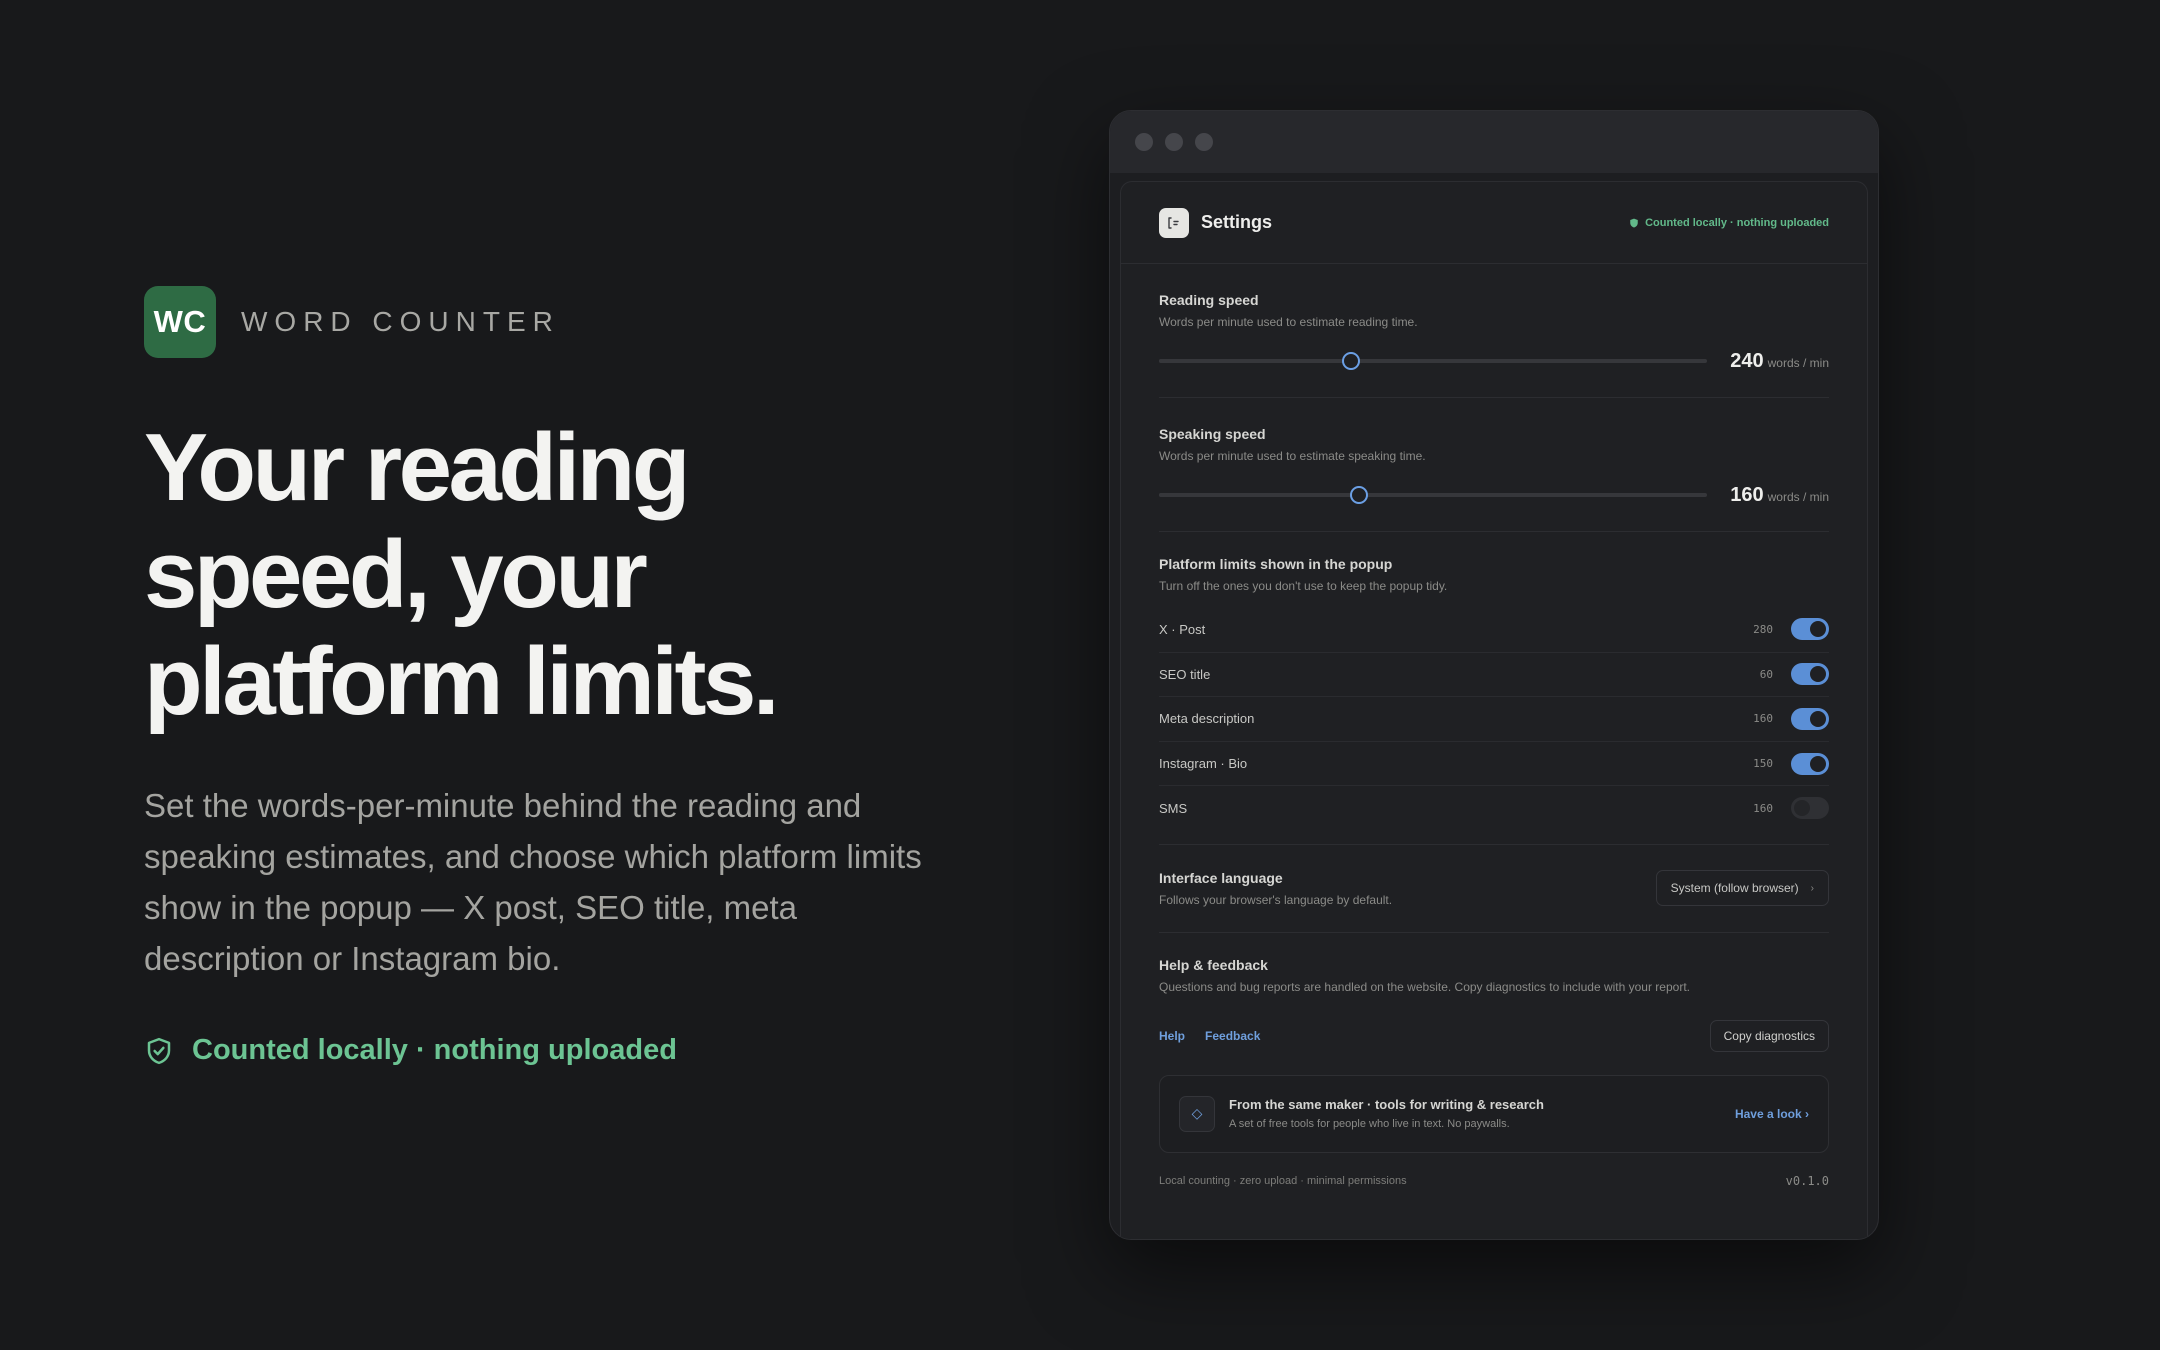  What do you see at coordinates (1798, 496) in the screenshot?
I see `speaking-speed-unit: words / min` at bounding box center [1798, 496].